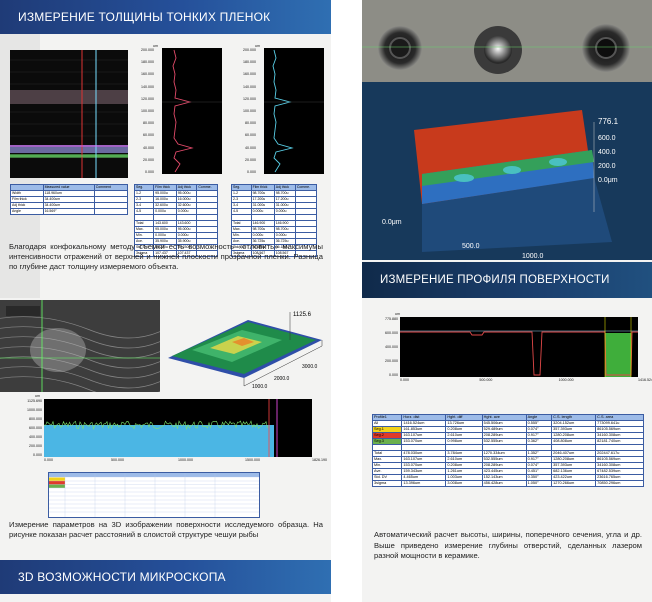  Describe the element at coordinates (608, 121) in the screenshot. I see `ceramic-z-top-label: 776.1` at that location.